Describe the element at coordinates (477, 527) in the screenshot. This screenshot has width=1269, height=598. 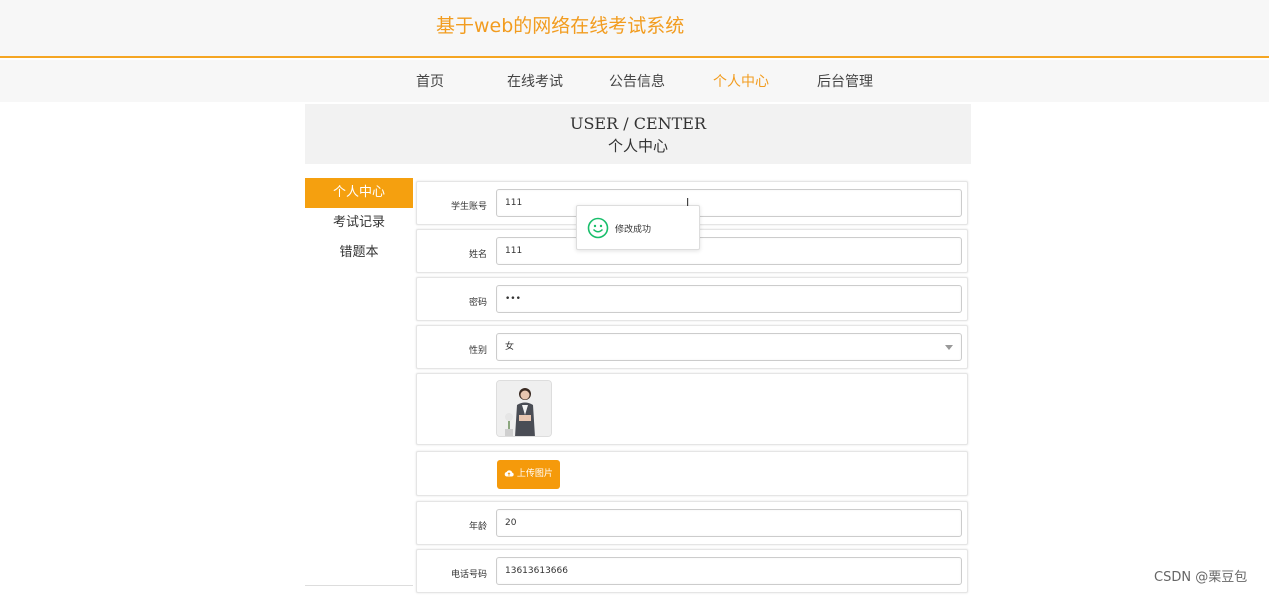
I see `age-label: 年龄` at that location.